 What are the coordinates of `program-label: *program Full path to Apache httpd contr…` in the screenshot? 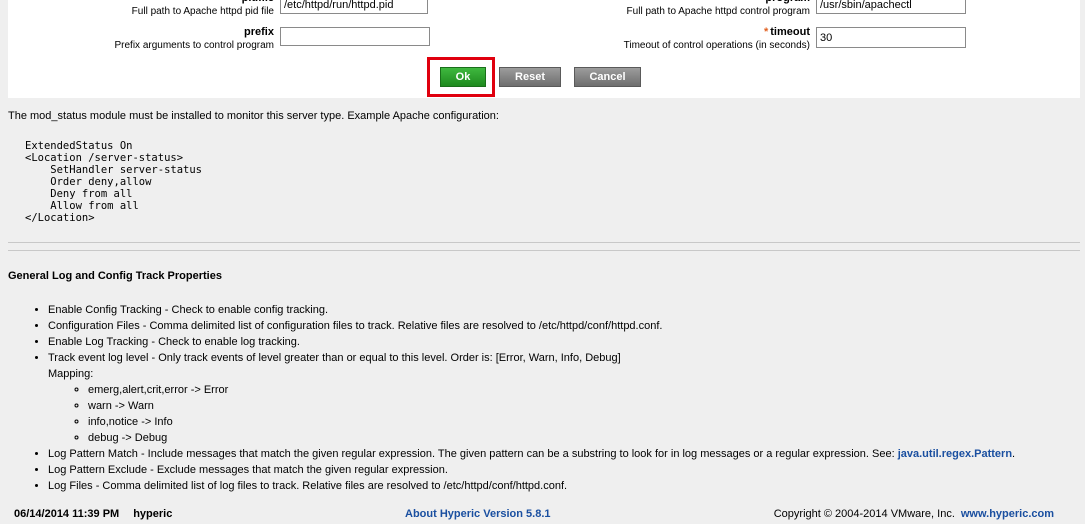 It's located at (673, 9).